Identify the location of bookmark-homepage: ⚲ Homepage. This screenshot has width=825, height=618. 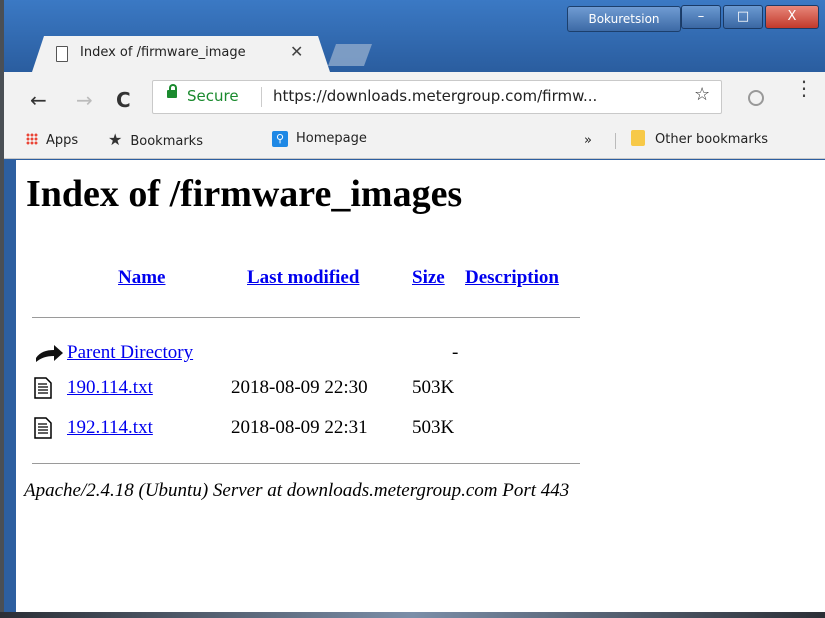
(319, 139).